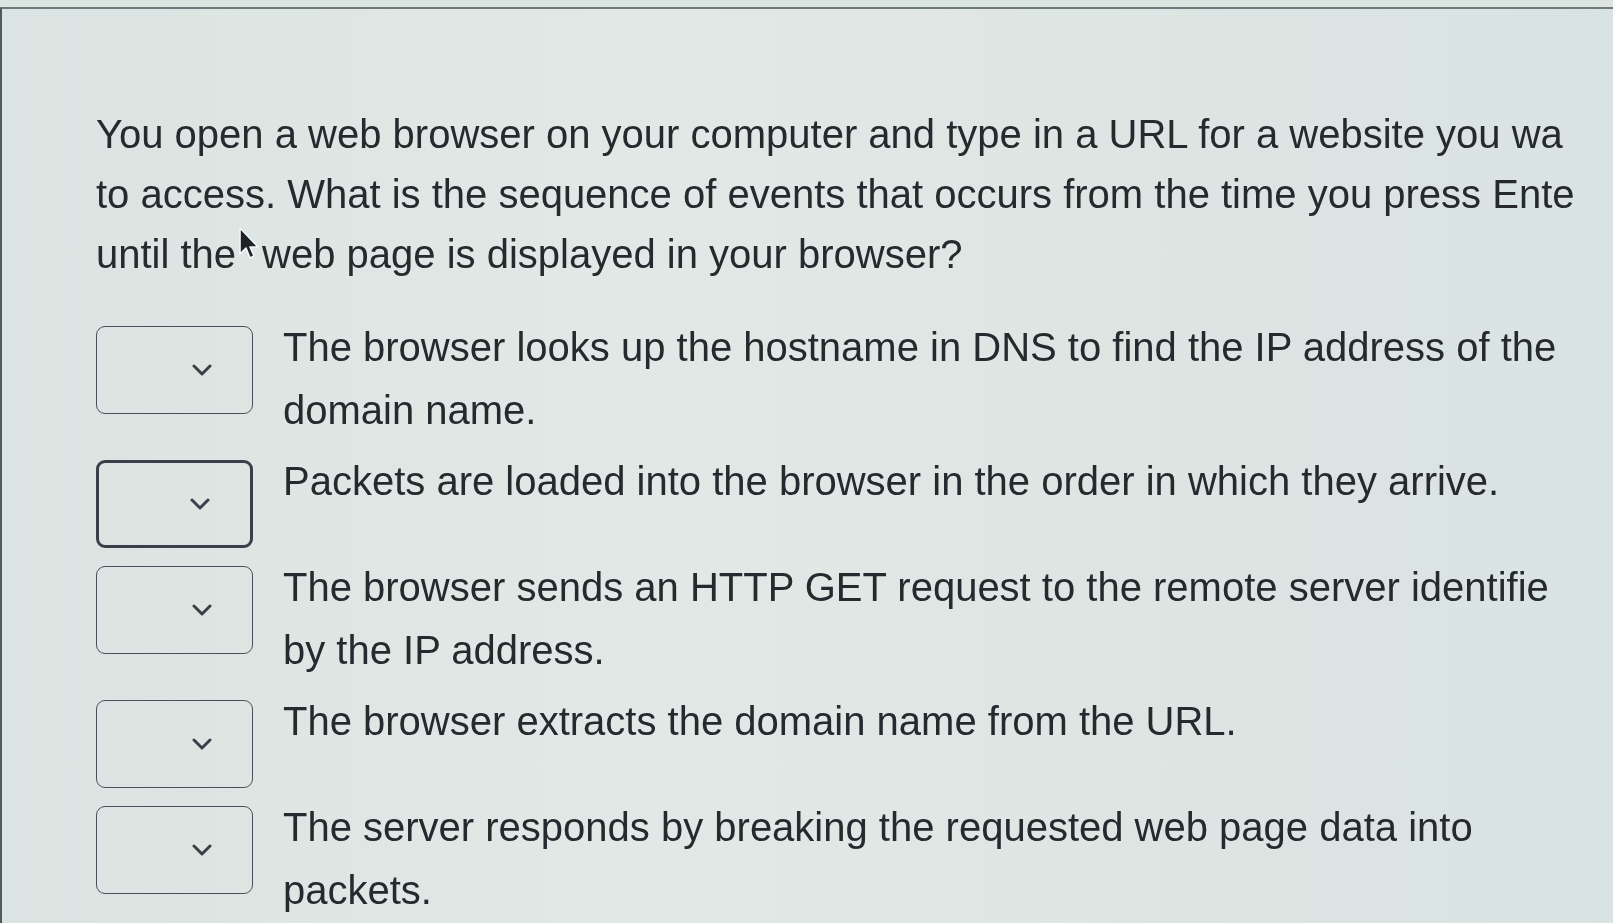  I want to click on answer-text: The server responds by breaking the requested web page data into, so click(878, 827).